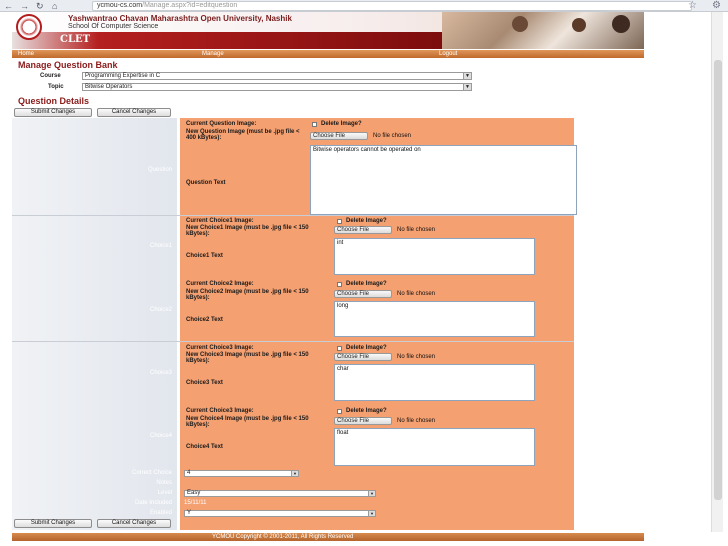 Image resolution: width=728 pixels, height=546 pixels. Describe the element at coordinates (68, 65) in the screenshot. I see `page-title: Manage Question Bank` at that location.